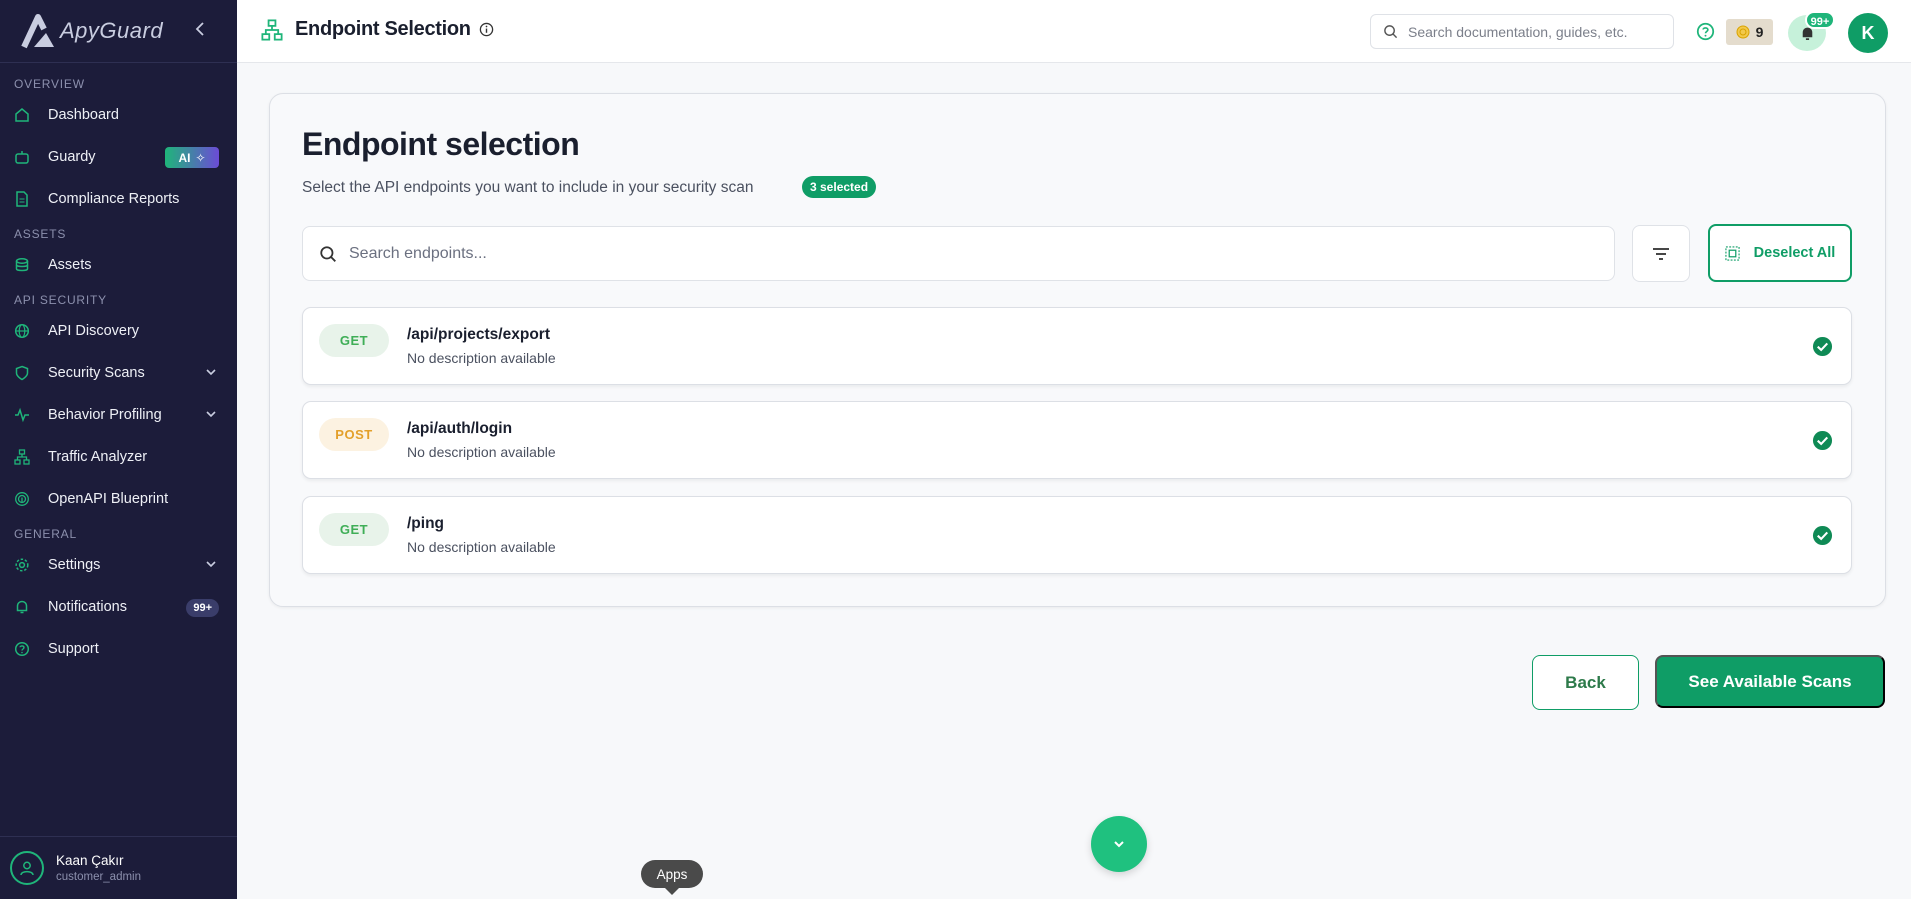  I want to click on info-icon, so click(486, 29).